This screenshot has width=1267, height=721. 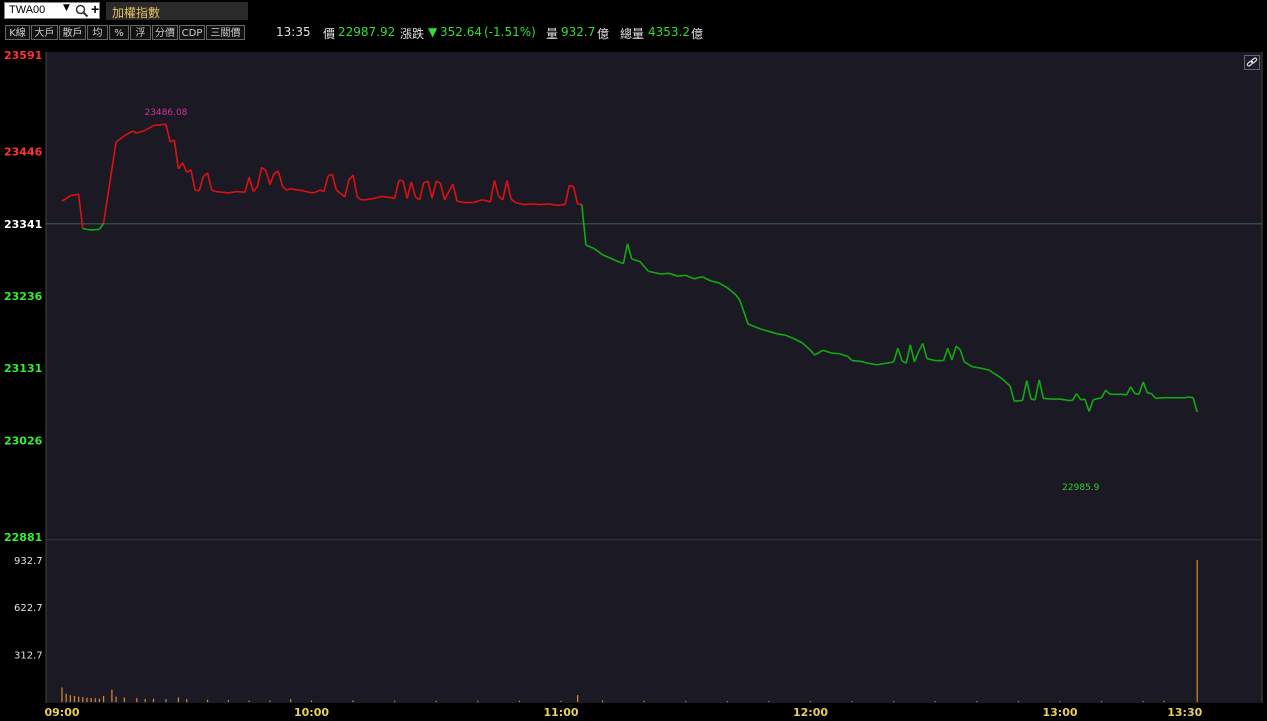 I want to click on y-tick-label: 23446, so click(x=23, y=152).